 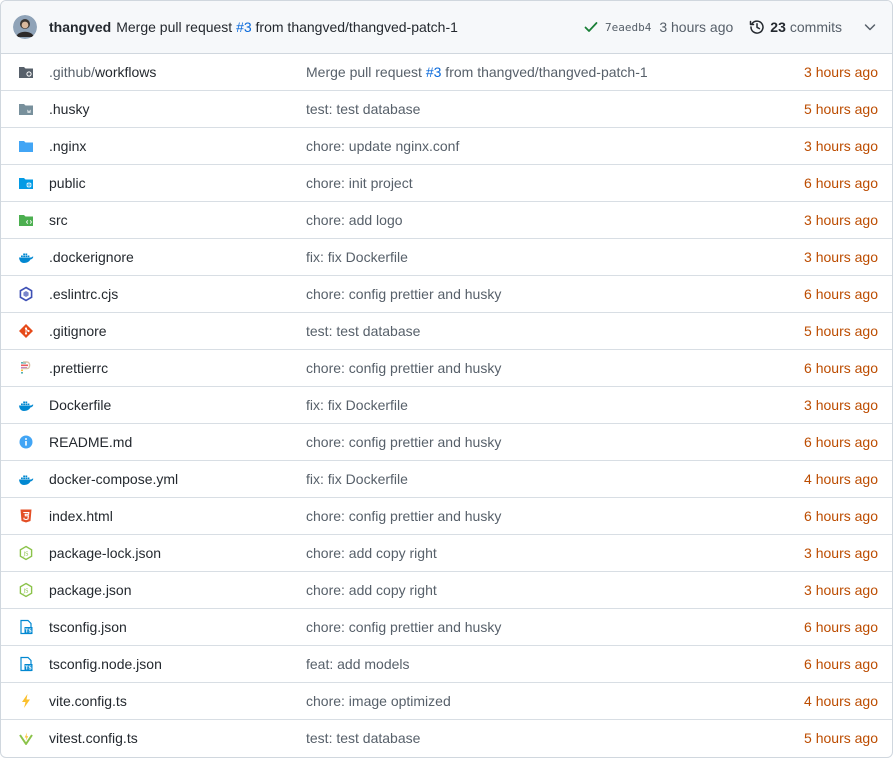 I want to click on file-name-link: .husky, so click(x=69, y=109).